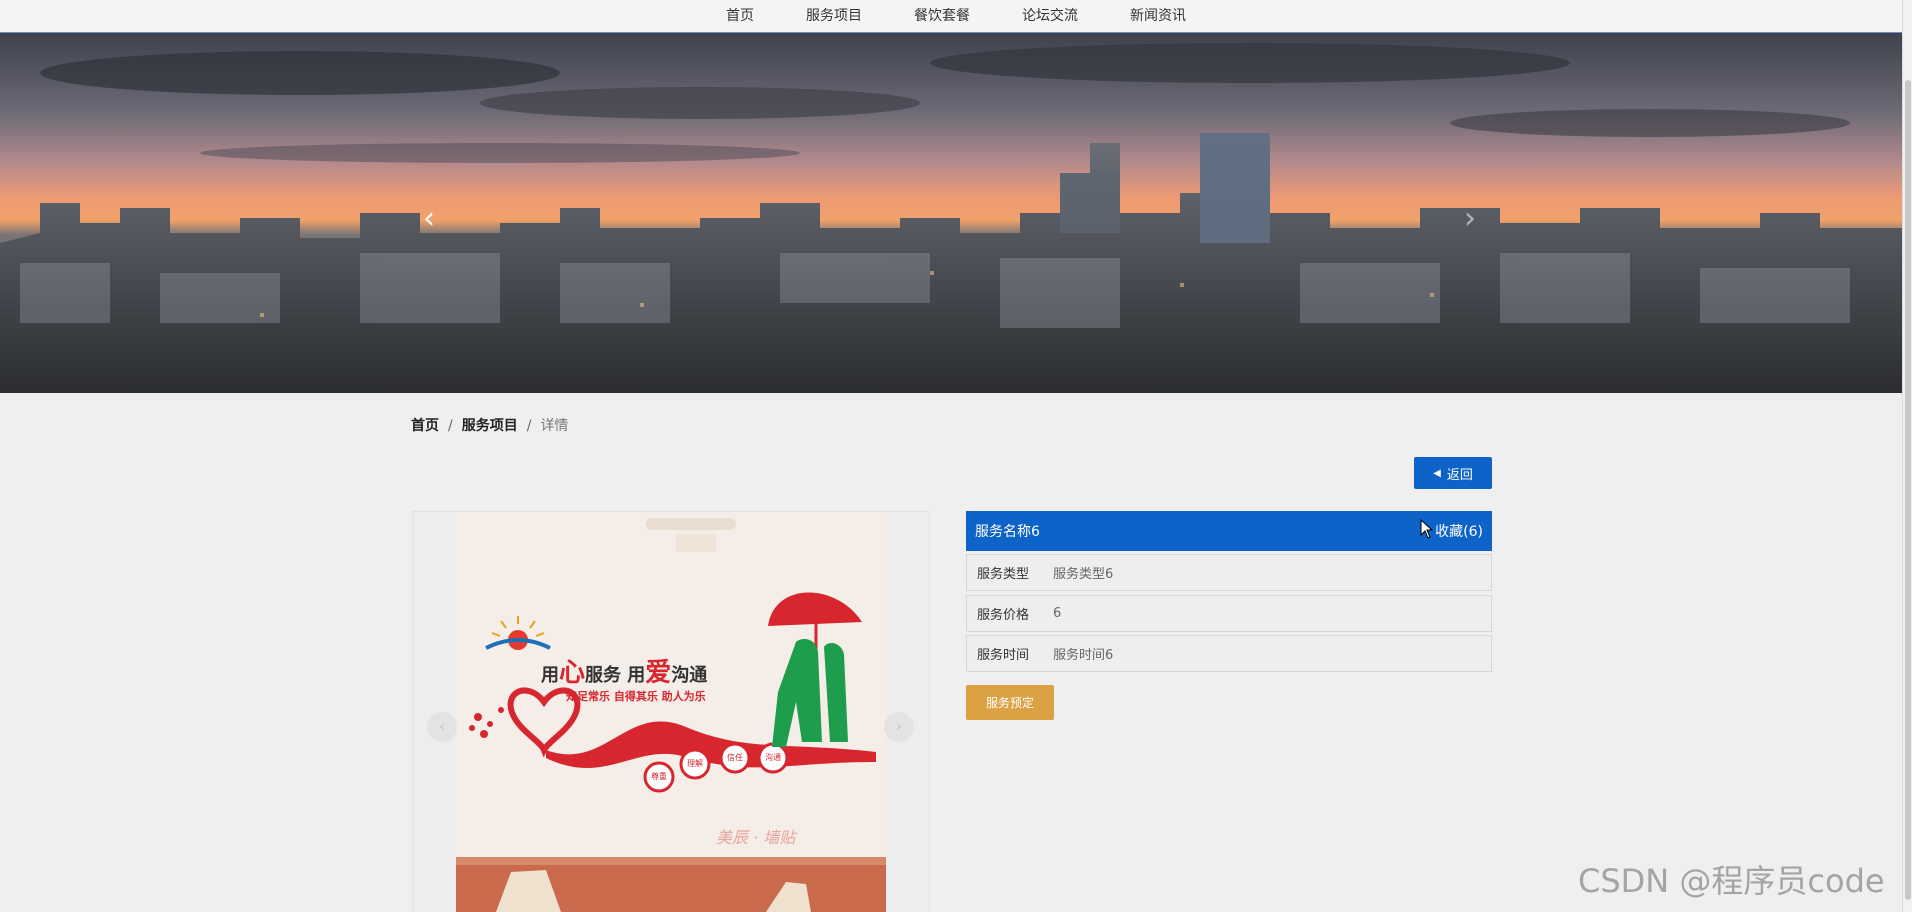 This screenshot has width=1912, height=912. I want to click on detail-row-label: 服务价格, so click(1003, 615).